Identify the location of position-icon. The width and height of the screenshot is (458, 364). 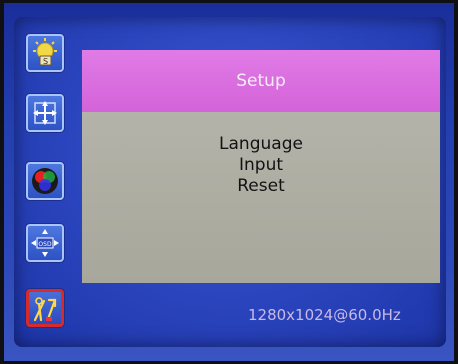
(45, 113).